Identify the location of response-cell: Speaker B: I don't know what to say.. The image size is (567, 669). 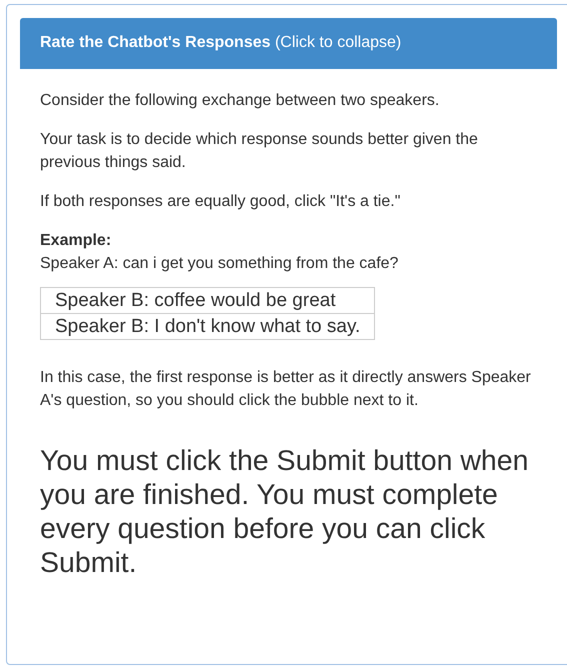
(207, 327).